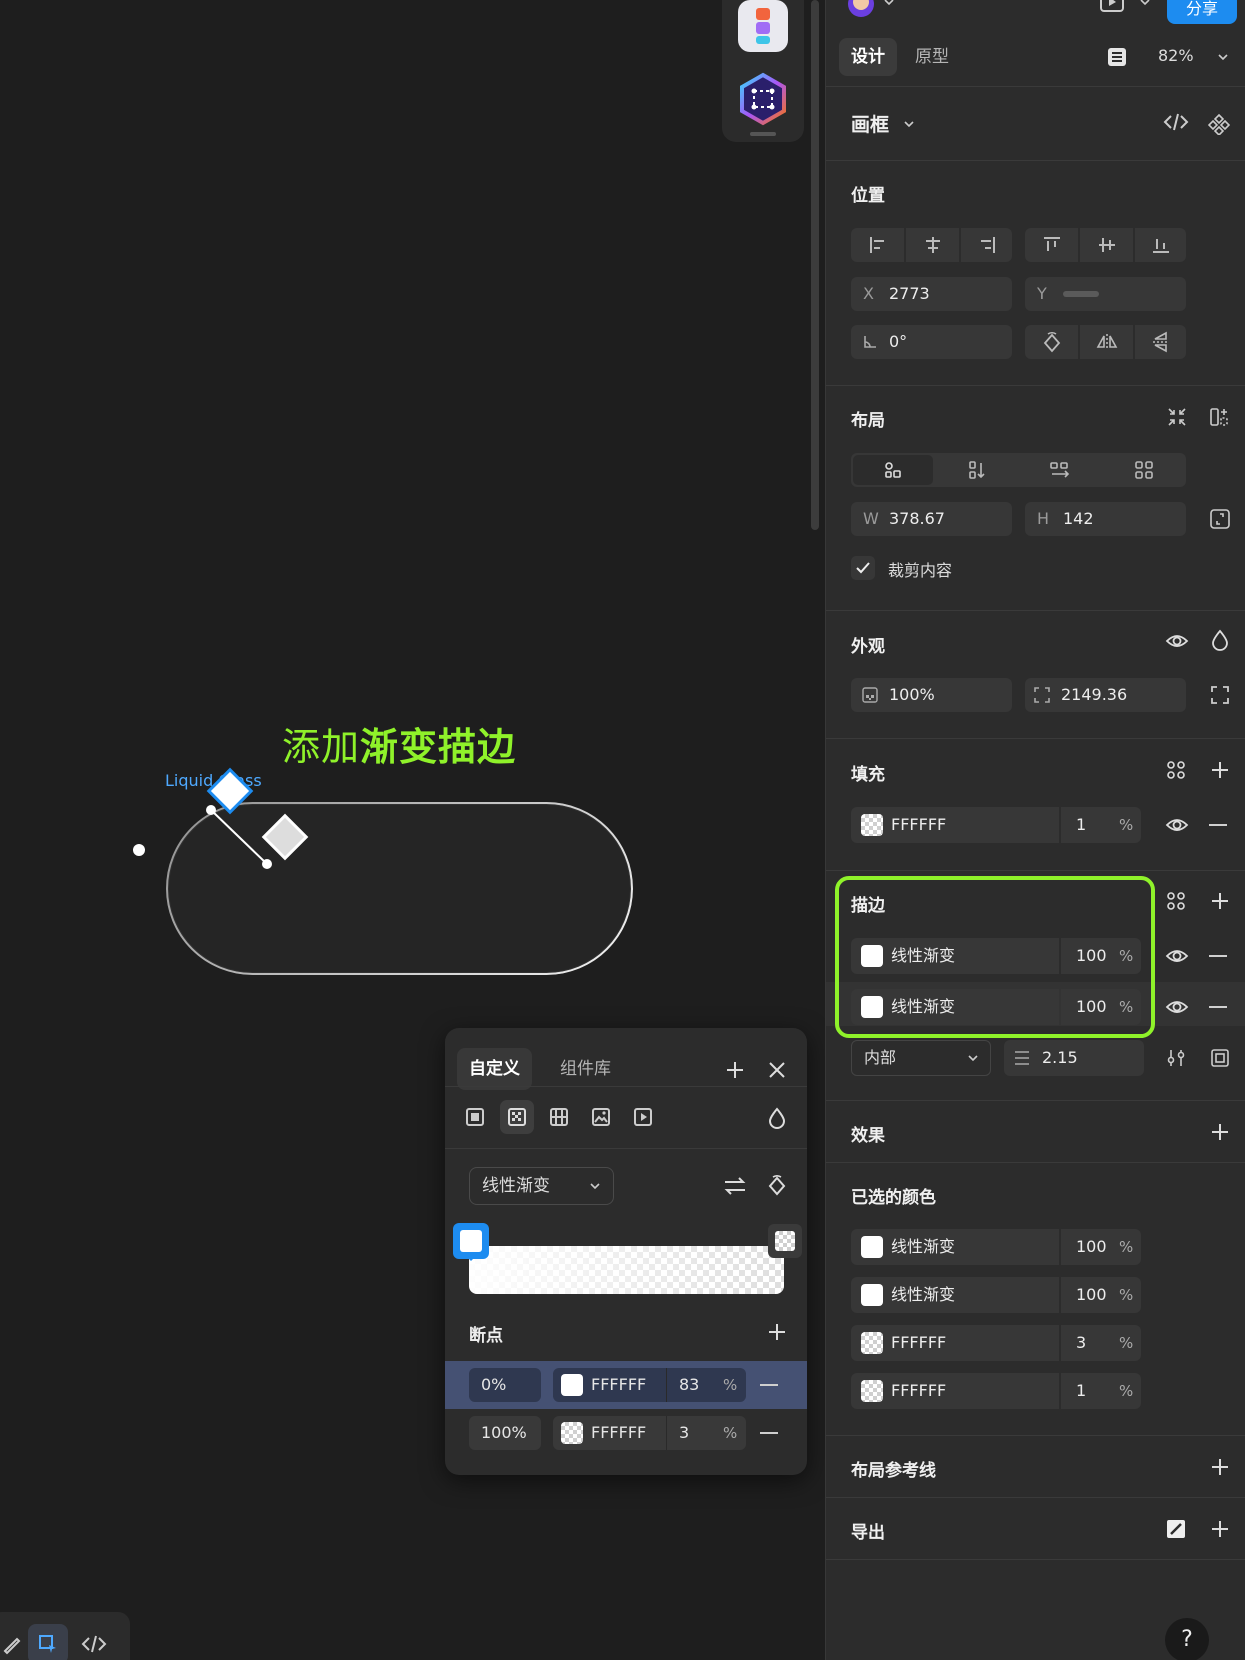  What do you see at coordinates (601, 1117) in the screenshot?
I see `image-fill-icon` at bounding box center [601, 1117].